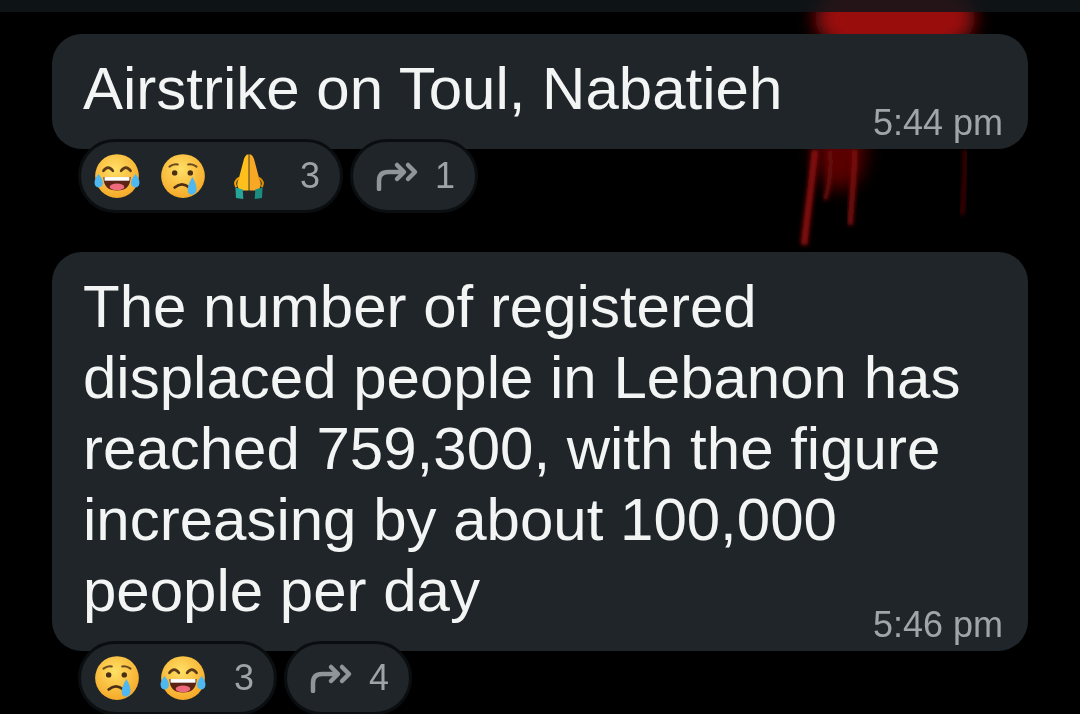 This screenshot has width=1080, height=714. Describe the element at coordinates (414, 176) in the screenshot. I see `forwards-button: 1` at that location.